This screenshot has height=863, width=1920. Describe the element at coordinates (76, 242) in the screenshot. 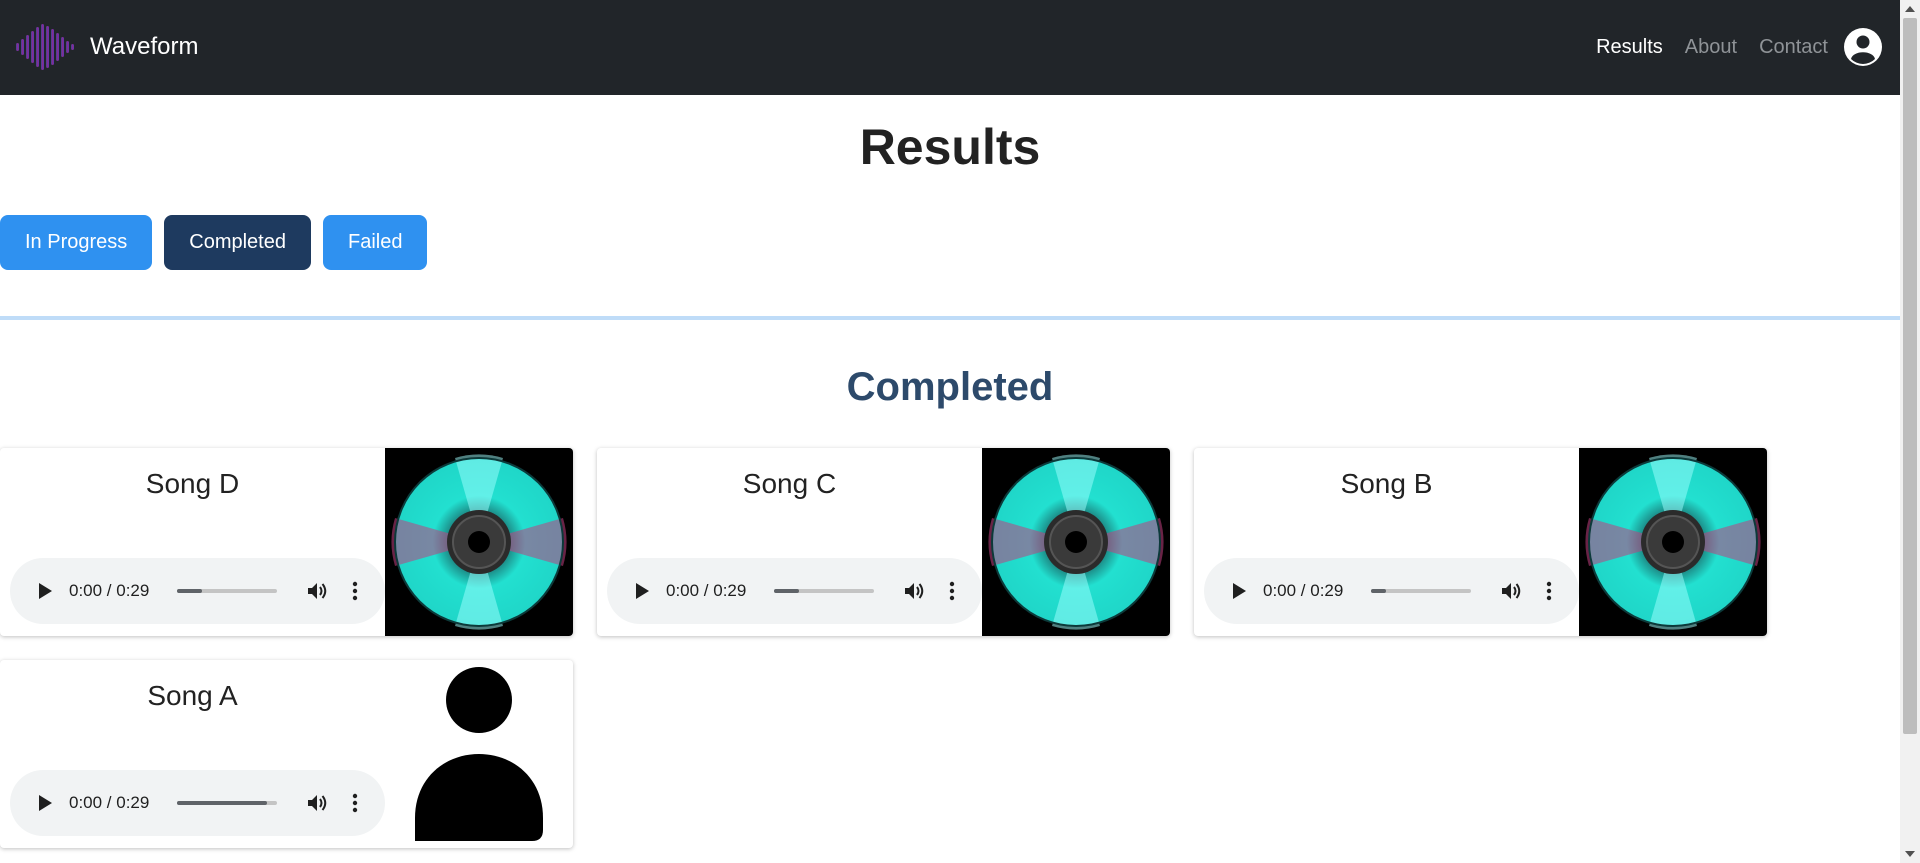

I see `tab-in-progress: In Progress` at that location.